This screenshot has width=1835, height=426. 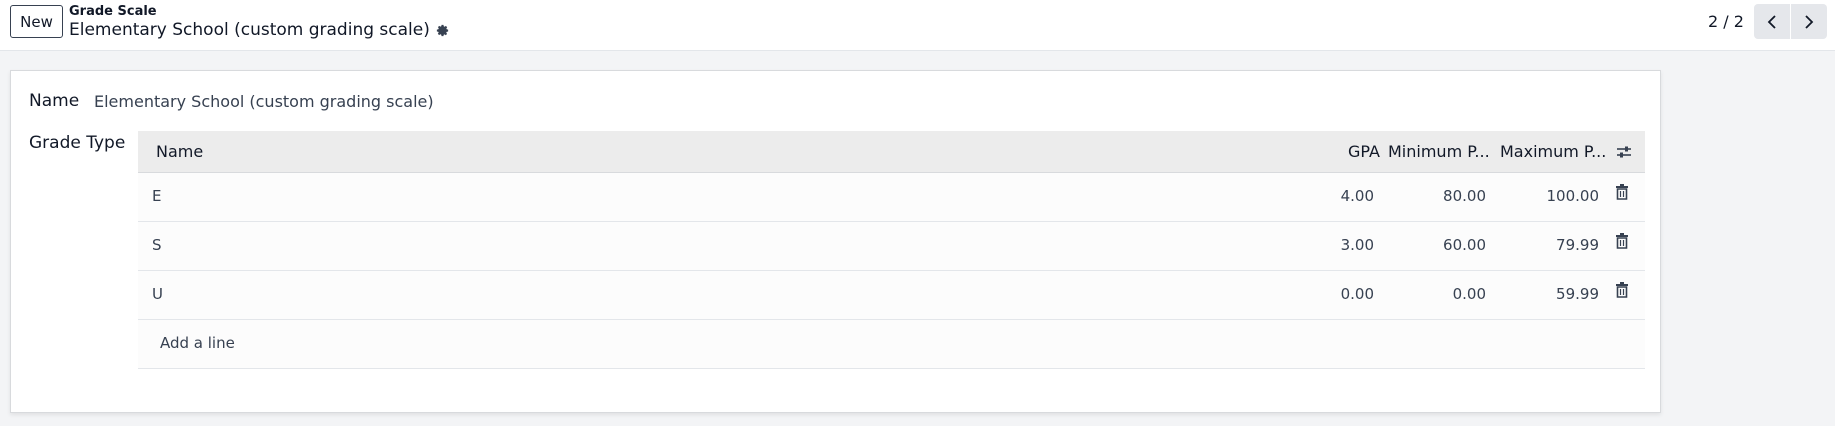 I want to click on column-header-gpa: GPA, so click(x=1364, y=151).